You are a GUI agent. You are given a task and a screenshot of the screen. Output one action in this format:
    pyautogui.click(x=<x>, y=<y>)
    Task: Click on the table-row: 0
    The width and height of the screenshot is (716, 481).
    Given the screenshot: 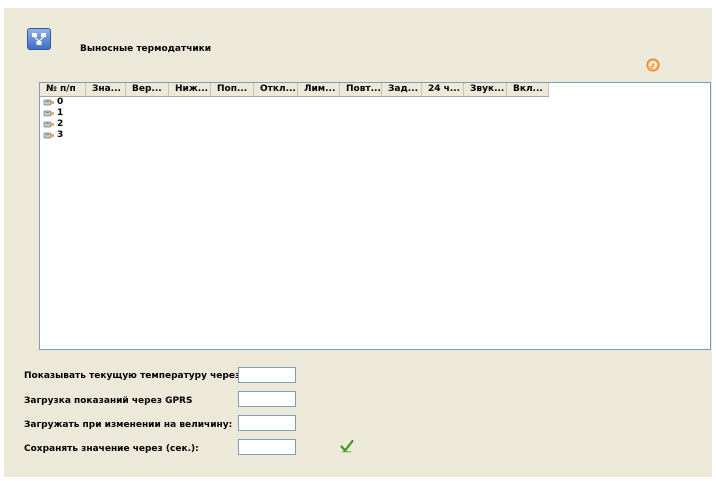 What is the action you would take?
    pyautogui.click(x=53, y=102)
    